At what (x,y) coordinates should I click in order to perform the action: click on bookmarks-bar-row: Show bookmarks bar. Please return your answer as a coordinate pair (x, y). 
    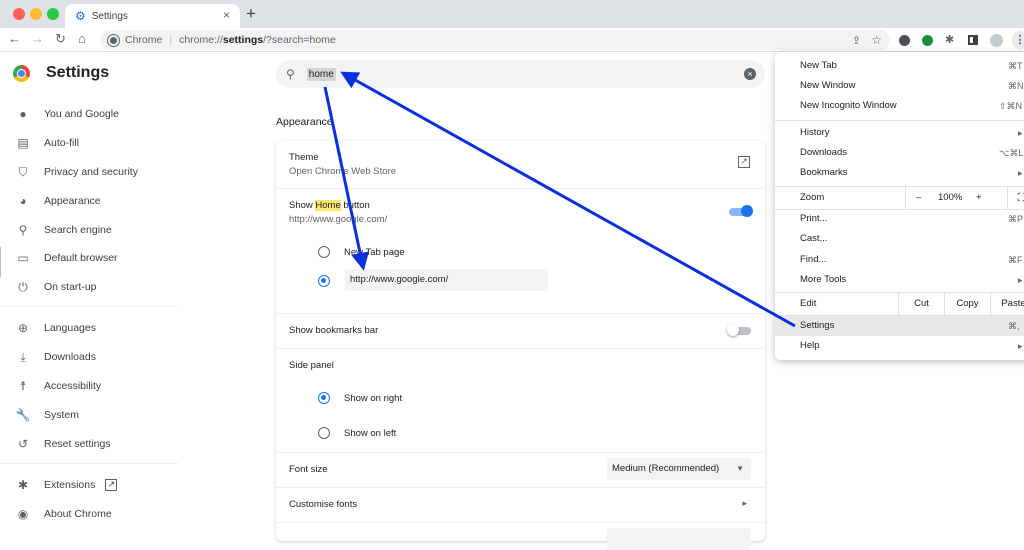
    Looking at the image, I should click on (520, 330).